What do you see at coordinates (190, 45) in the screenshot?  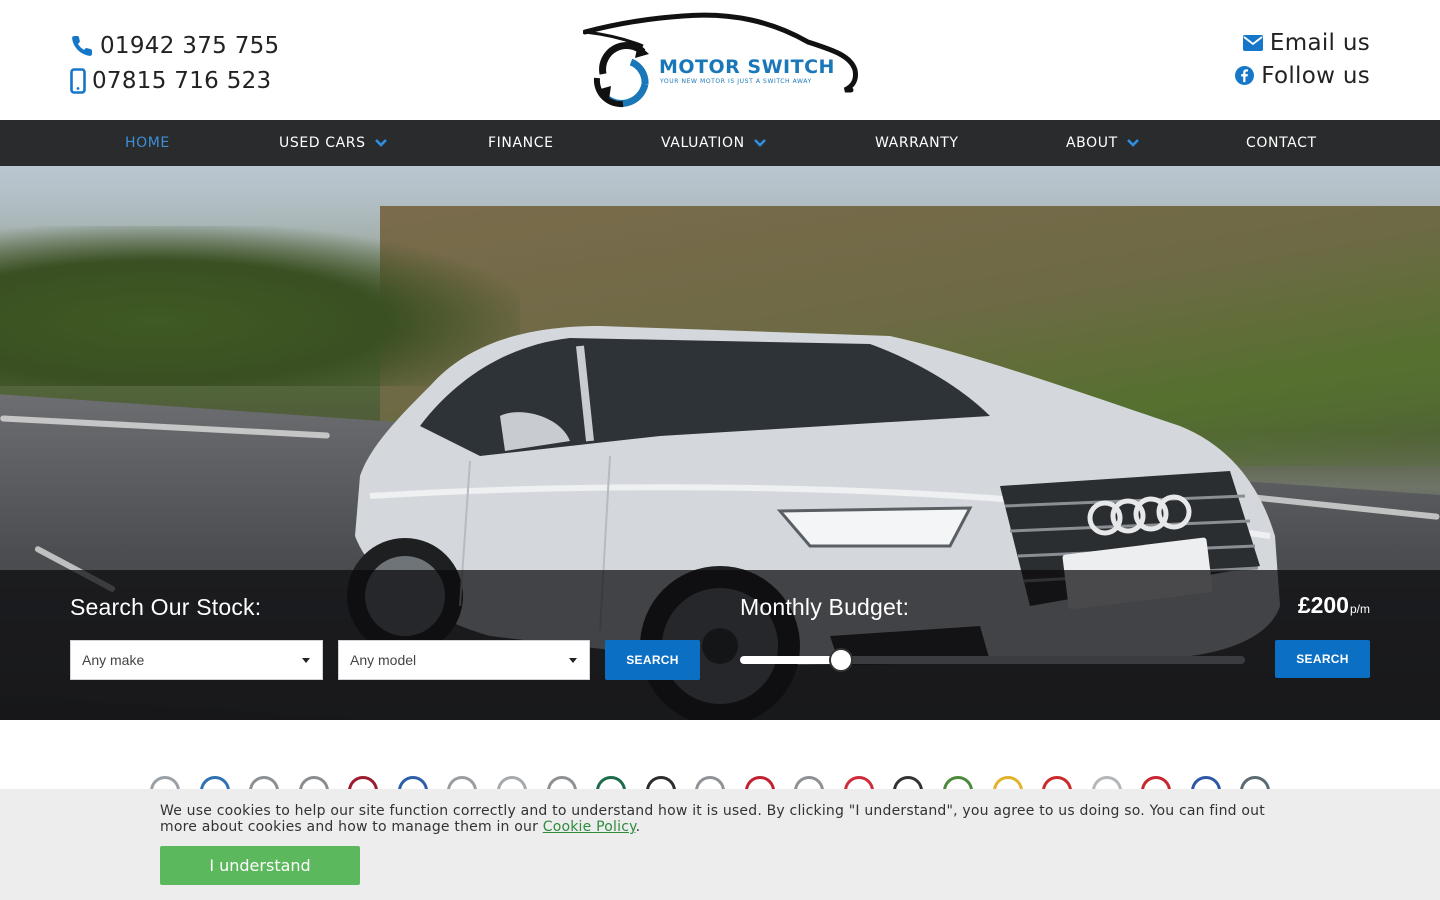 I see `phone-landline-text: 01942 375 755` at bounding box center [190, 45].